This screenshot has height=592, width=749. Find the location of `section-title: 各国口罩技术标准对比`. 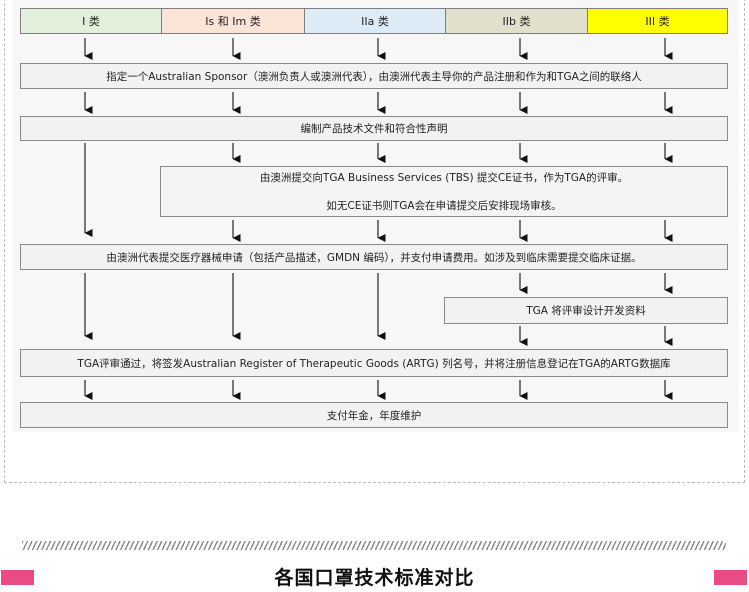

section-title: 各国口罩技术标准对比 is located at coordinates (374, 578).